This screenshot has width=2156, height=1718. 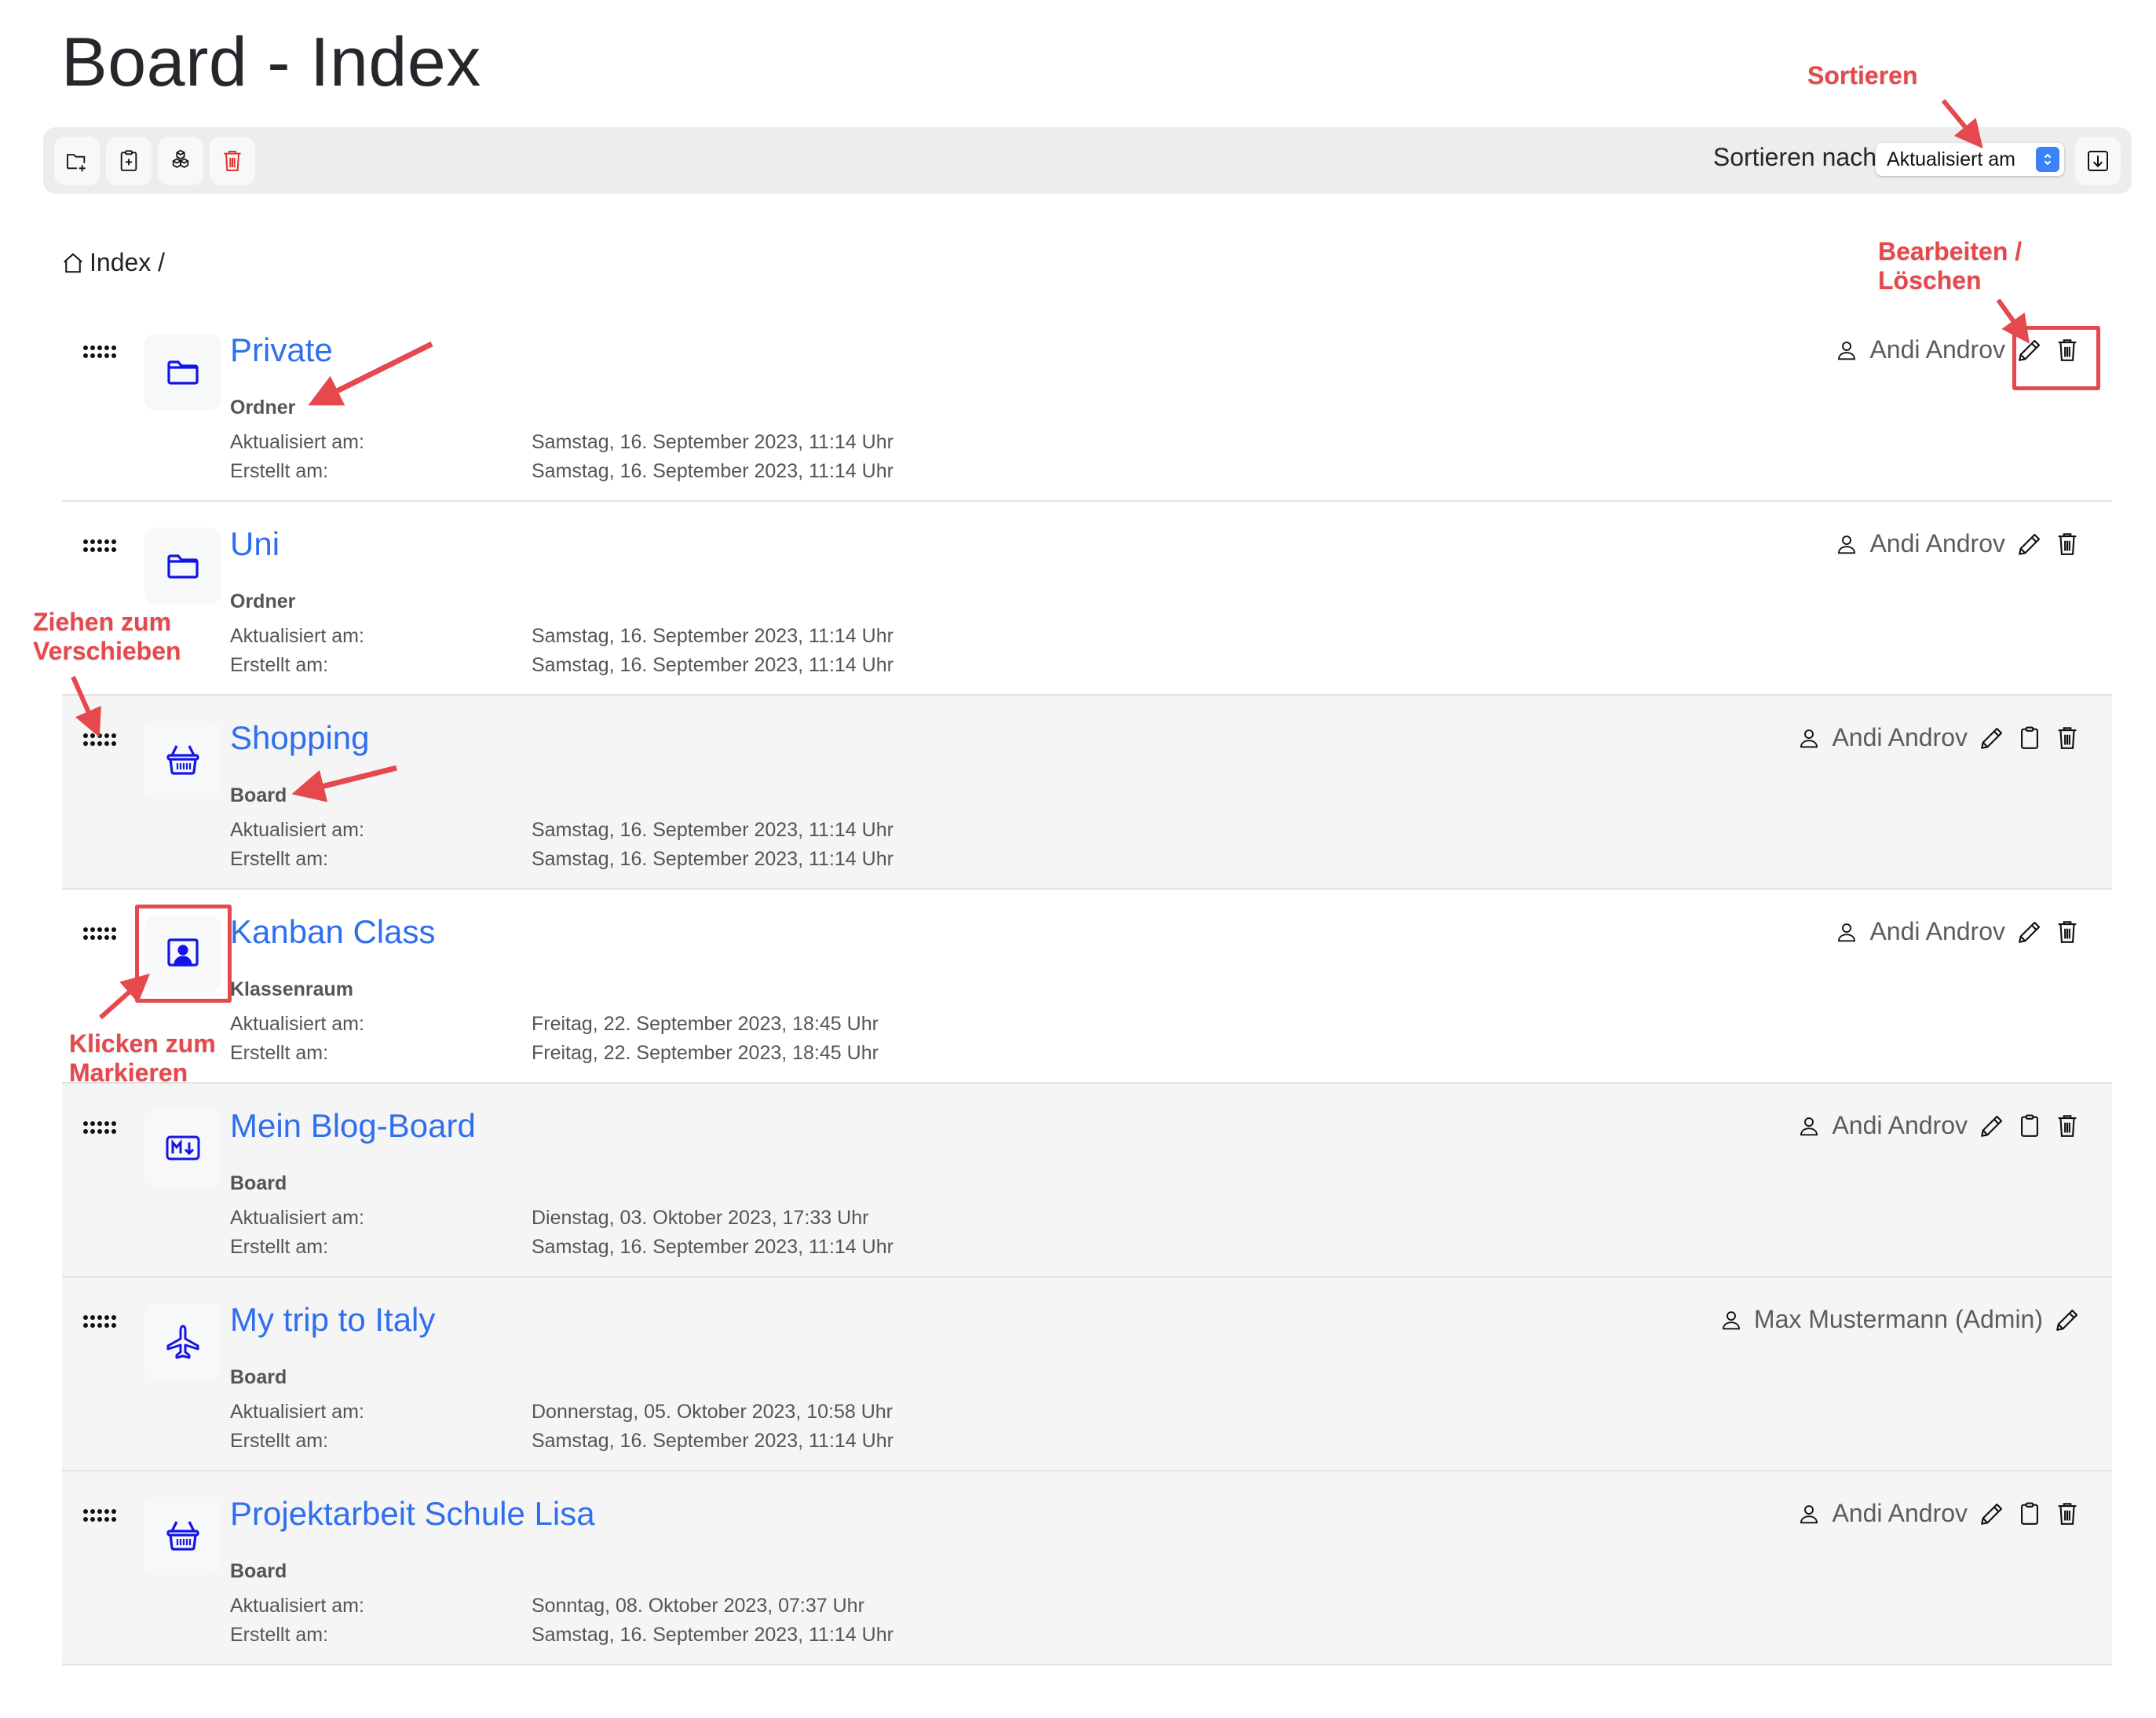 What do you see at coordinates (255, 544) in the screenshot?
I see `item-title-link: Uni` at bounding box center [255, 544].